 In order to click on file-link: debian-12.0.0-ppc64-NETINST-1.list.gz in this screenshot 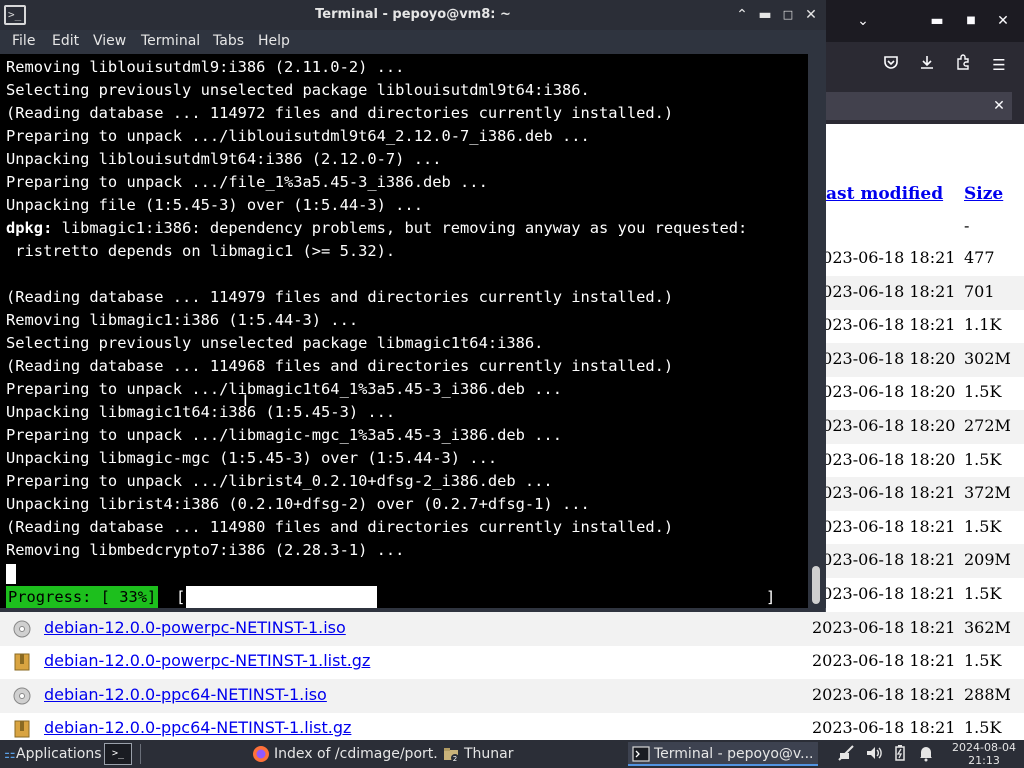, I will do `click(197, 727)`.